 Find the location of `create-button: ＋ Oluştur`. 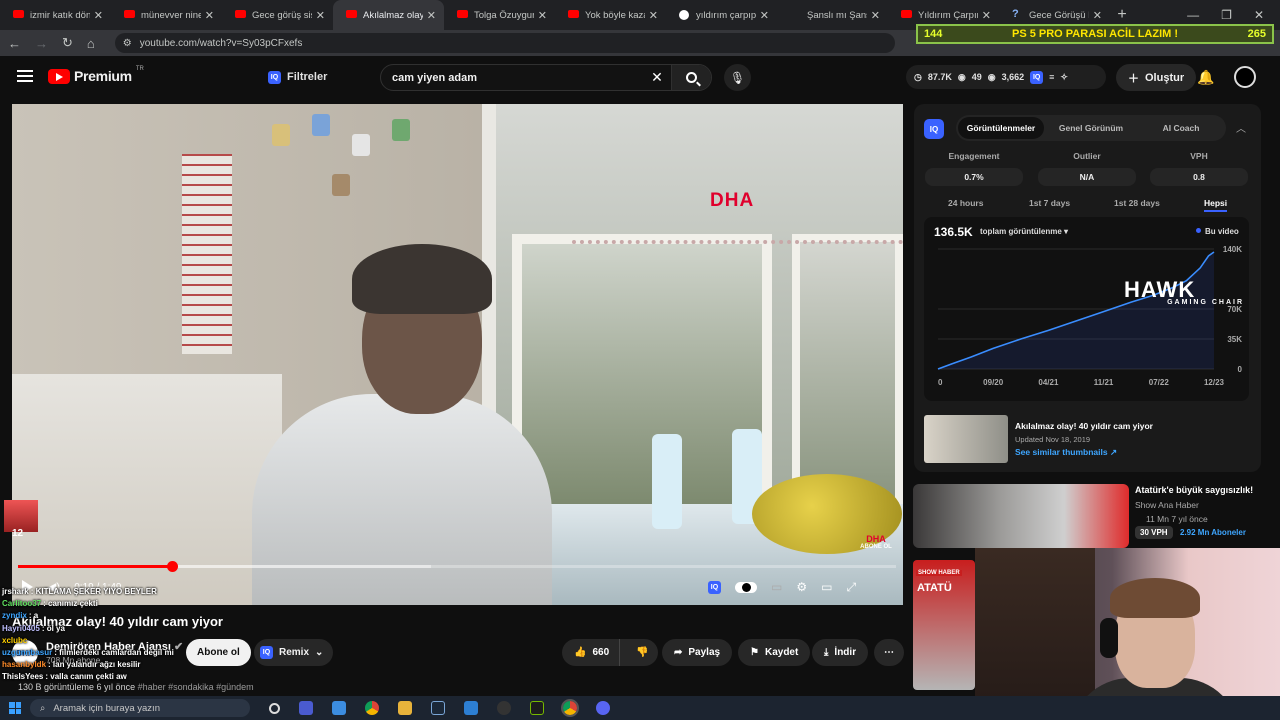

create-button: ＋ Oluştur is located at coordinates (1156, 77).